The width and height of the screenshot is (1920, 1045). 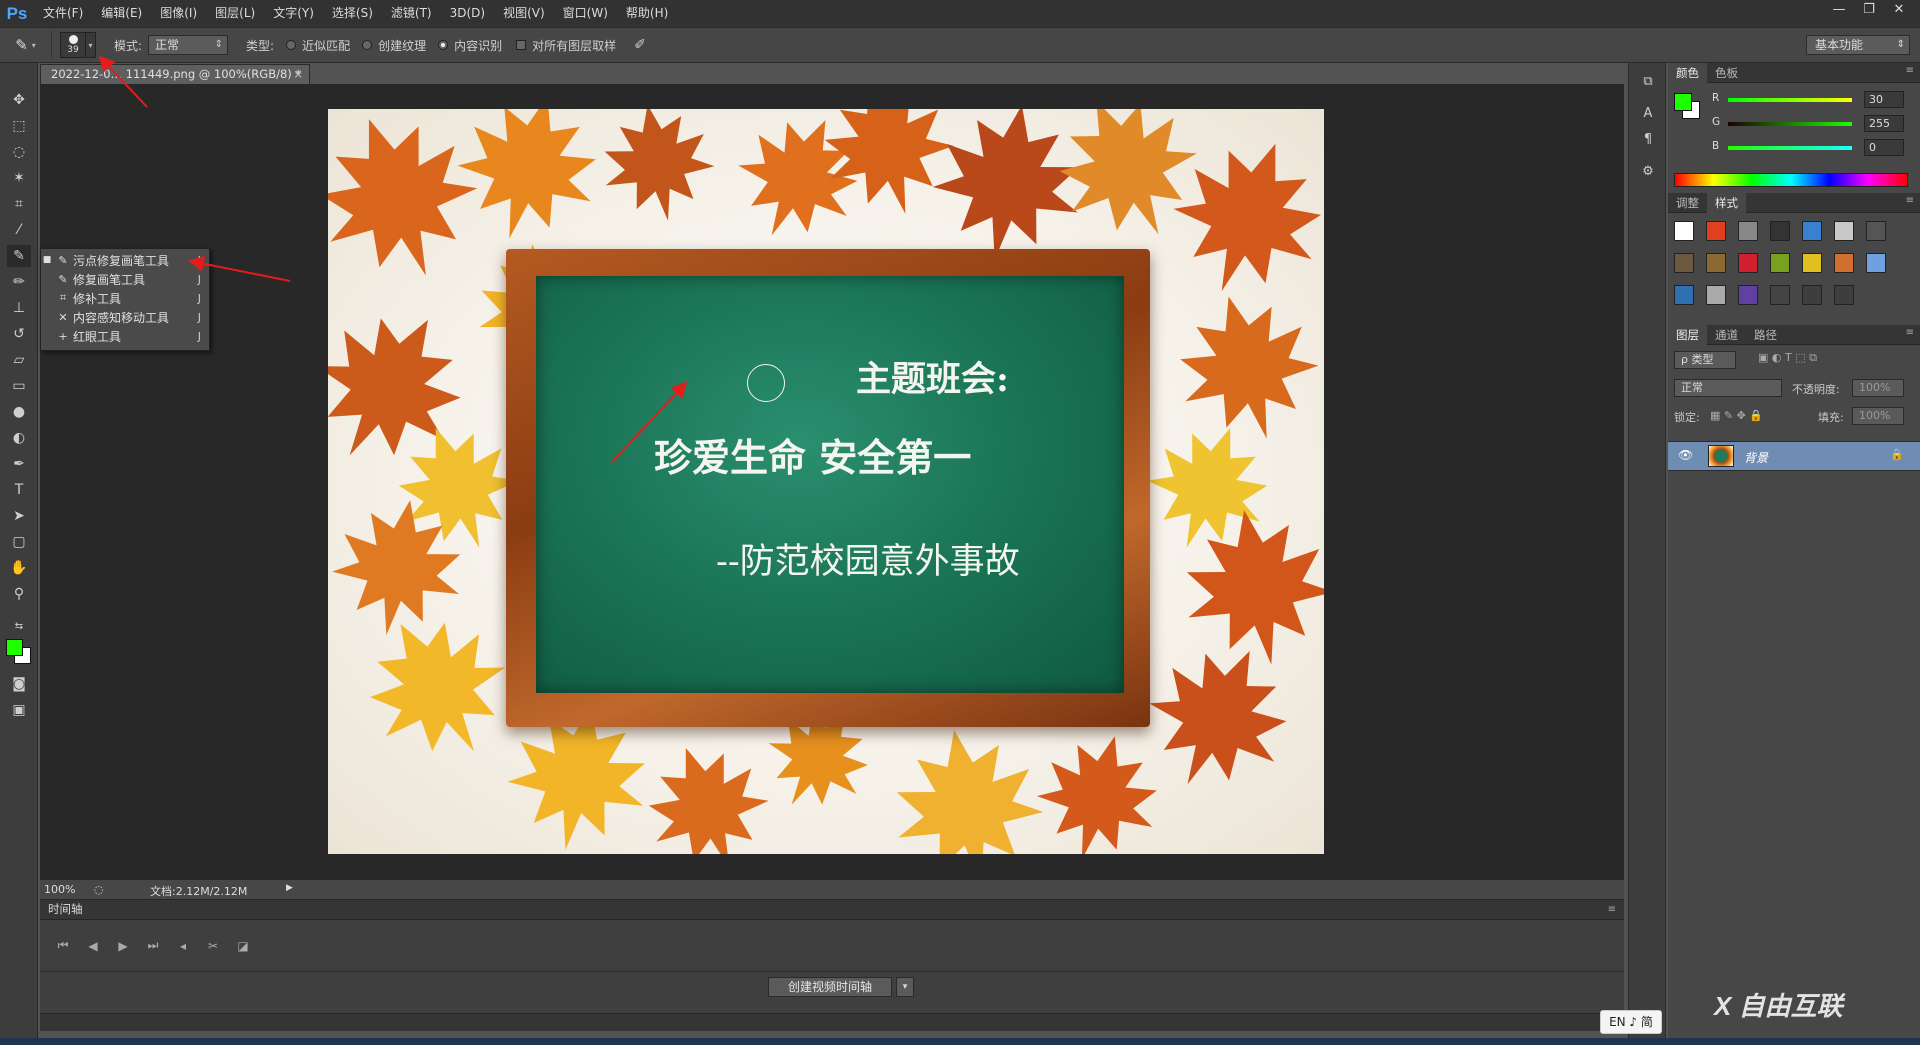 I want to click on annotation-arrow-flyout, so click(x=239, y=268).